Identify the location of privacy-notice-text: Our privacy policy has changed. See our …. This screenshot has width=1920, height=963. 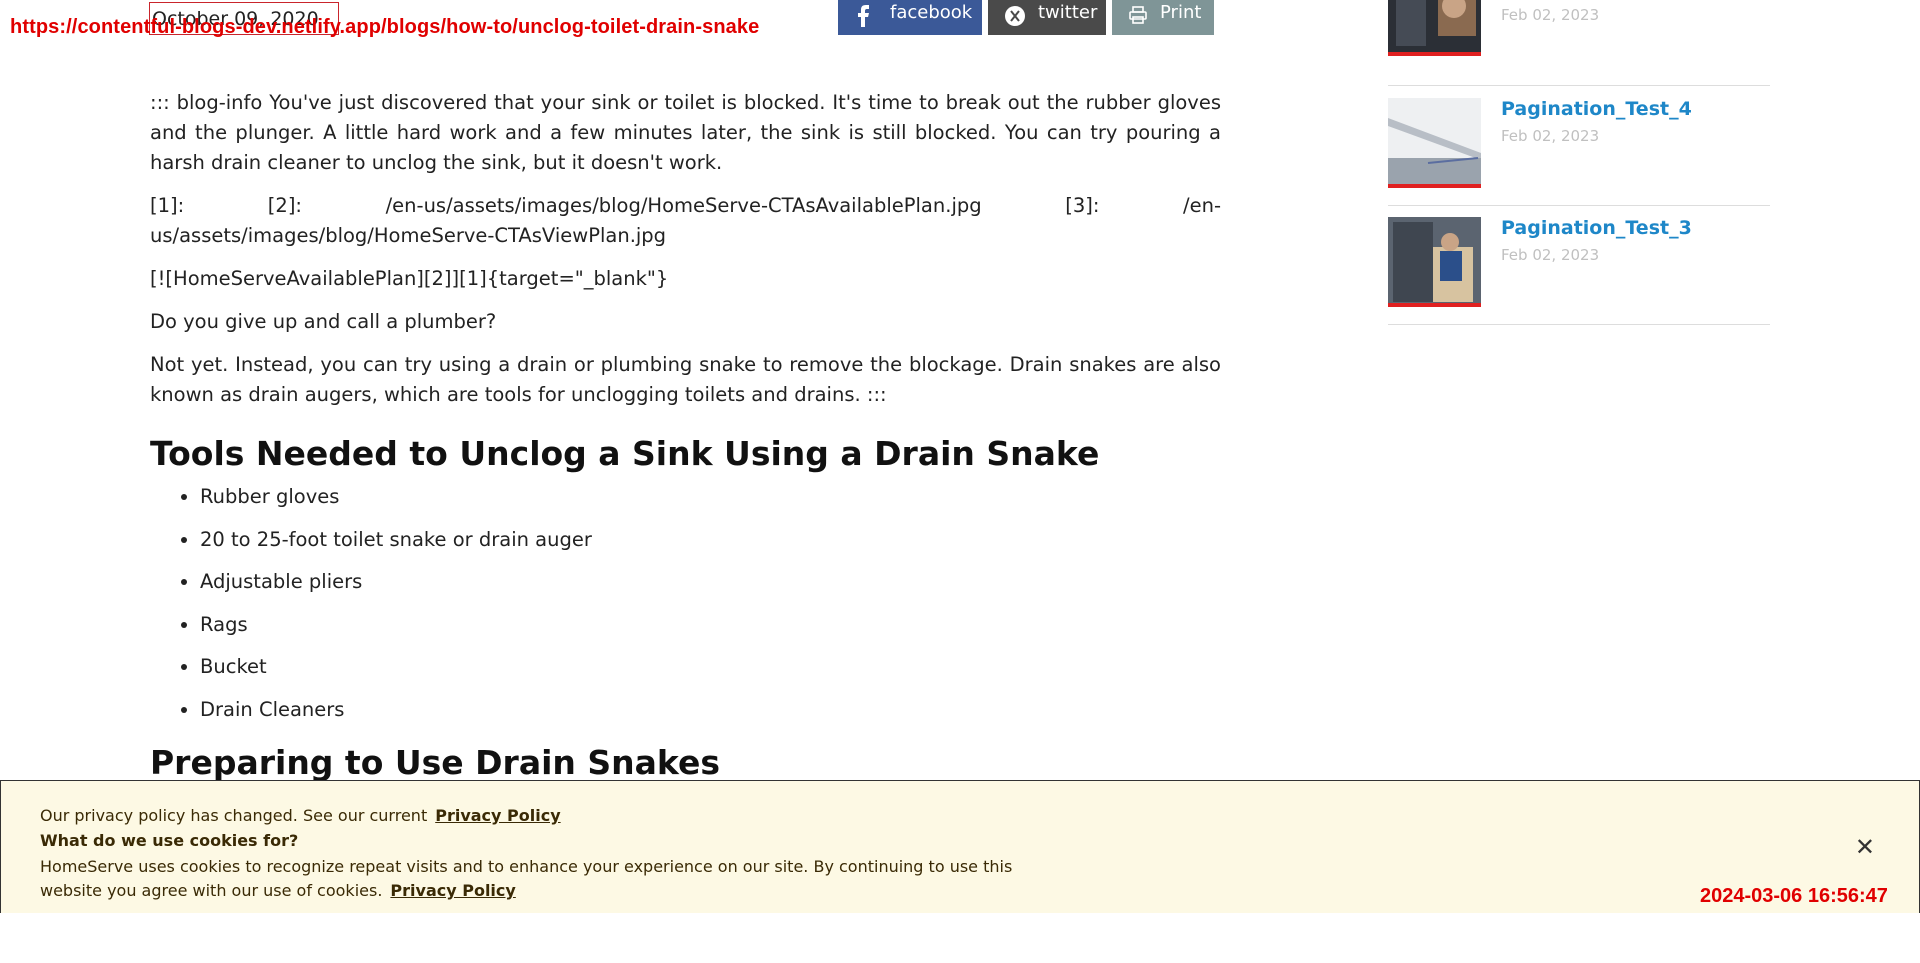
(234, 815).